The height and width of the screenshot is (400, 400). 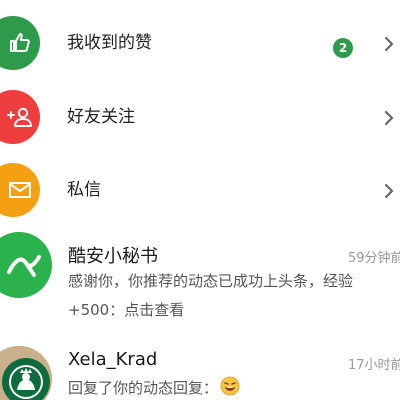 I want to click on conversation-message-text: 回复了你的动态回复：, so click(x=143, y=388).